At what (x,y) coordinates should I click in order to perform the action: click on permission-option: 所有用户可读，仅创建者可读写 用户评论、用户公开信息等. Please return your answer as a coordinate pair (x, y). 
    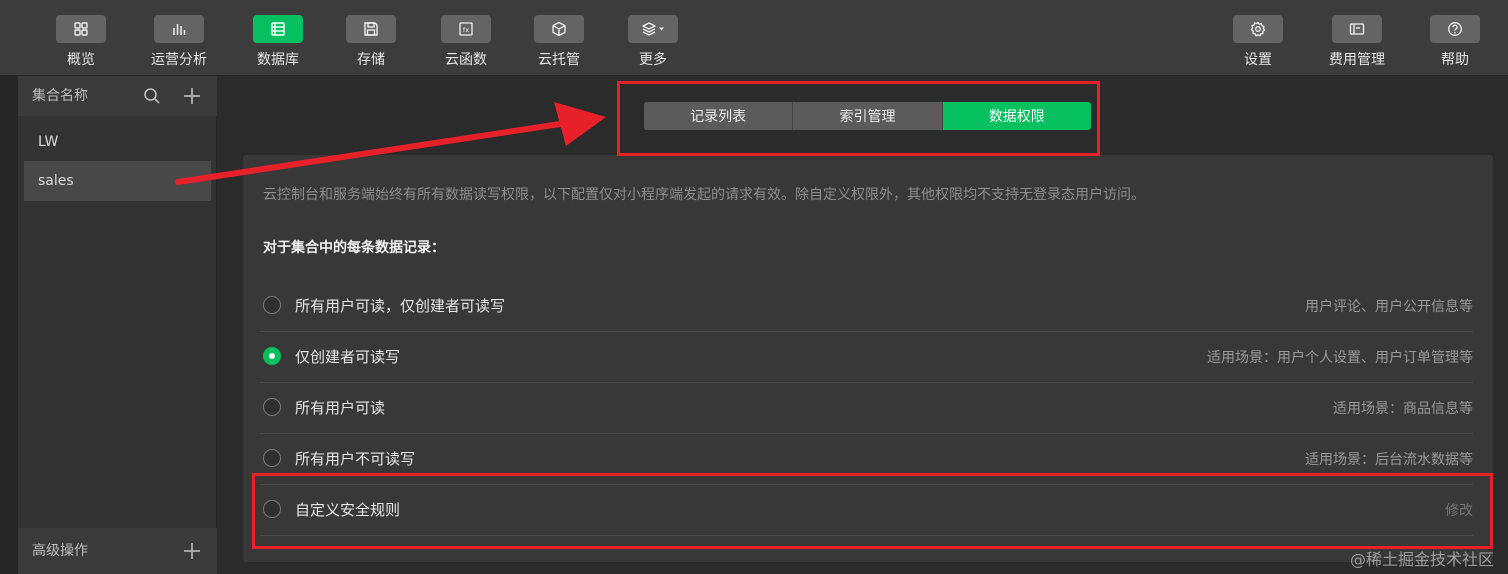
    Looking at the image, I should click on (866, 306).